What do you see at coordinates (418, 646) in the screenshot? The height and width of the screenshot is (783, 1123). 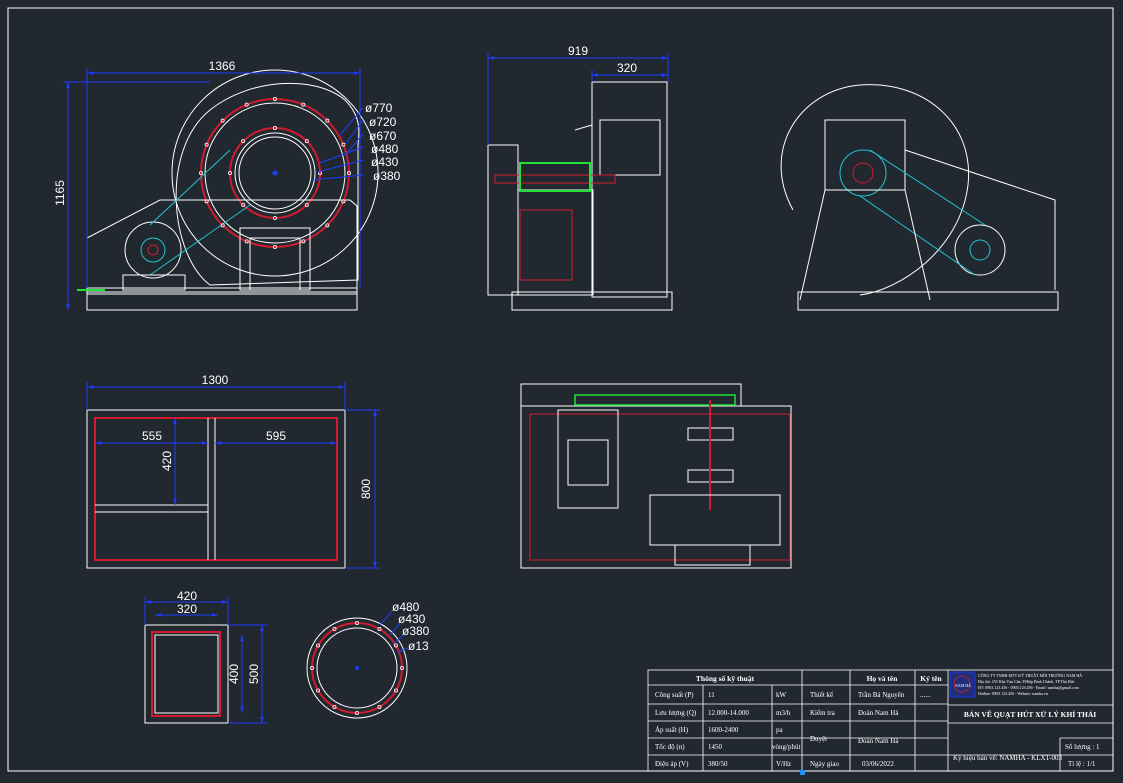 I see `dim-round-d13: ø13` at bounding box center [418, 646].